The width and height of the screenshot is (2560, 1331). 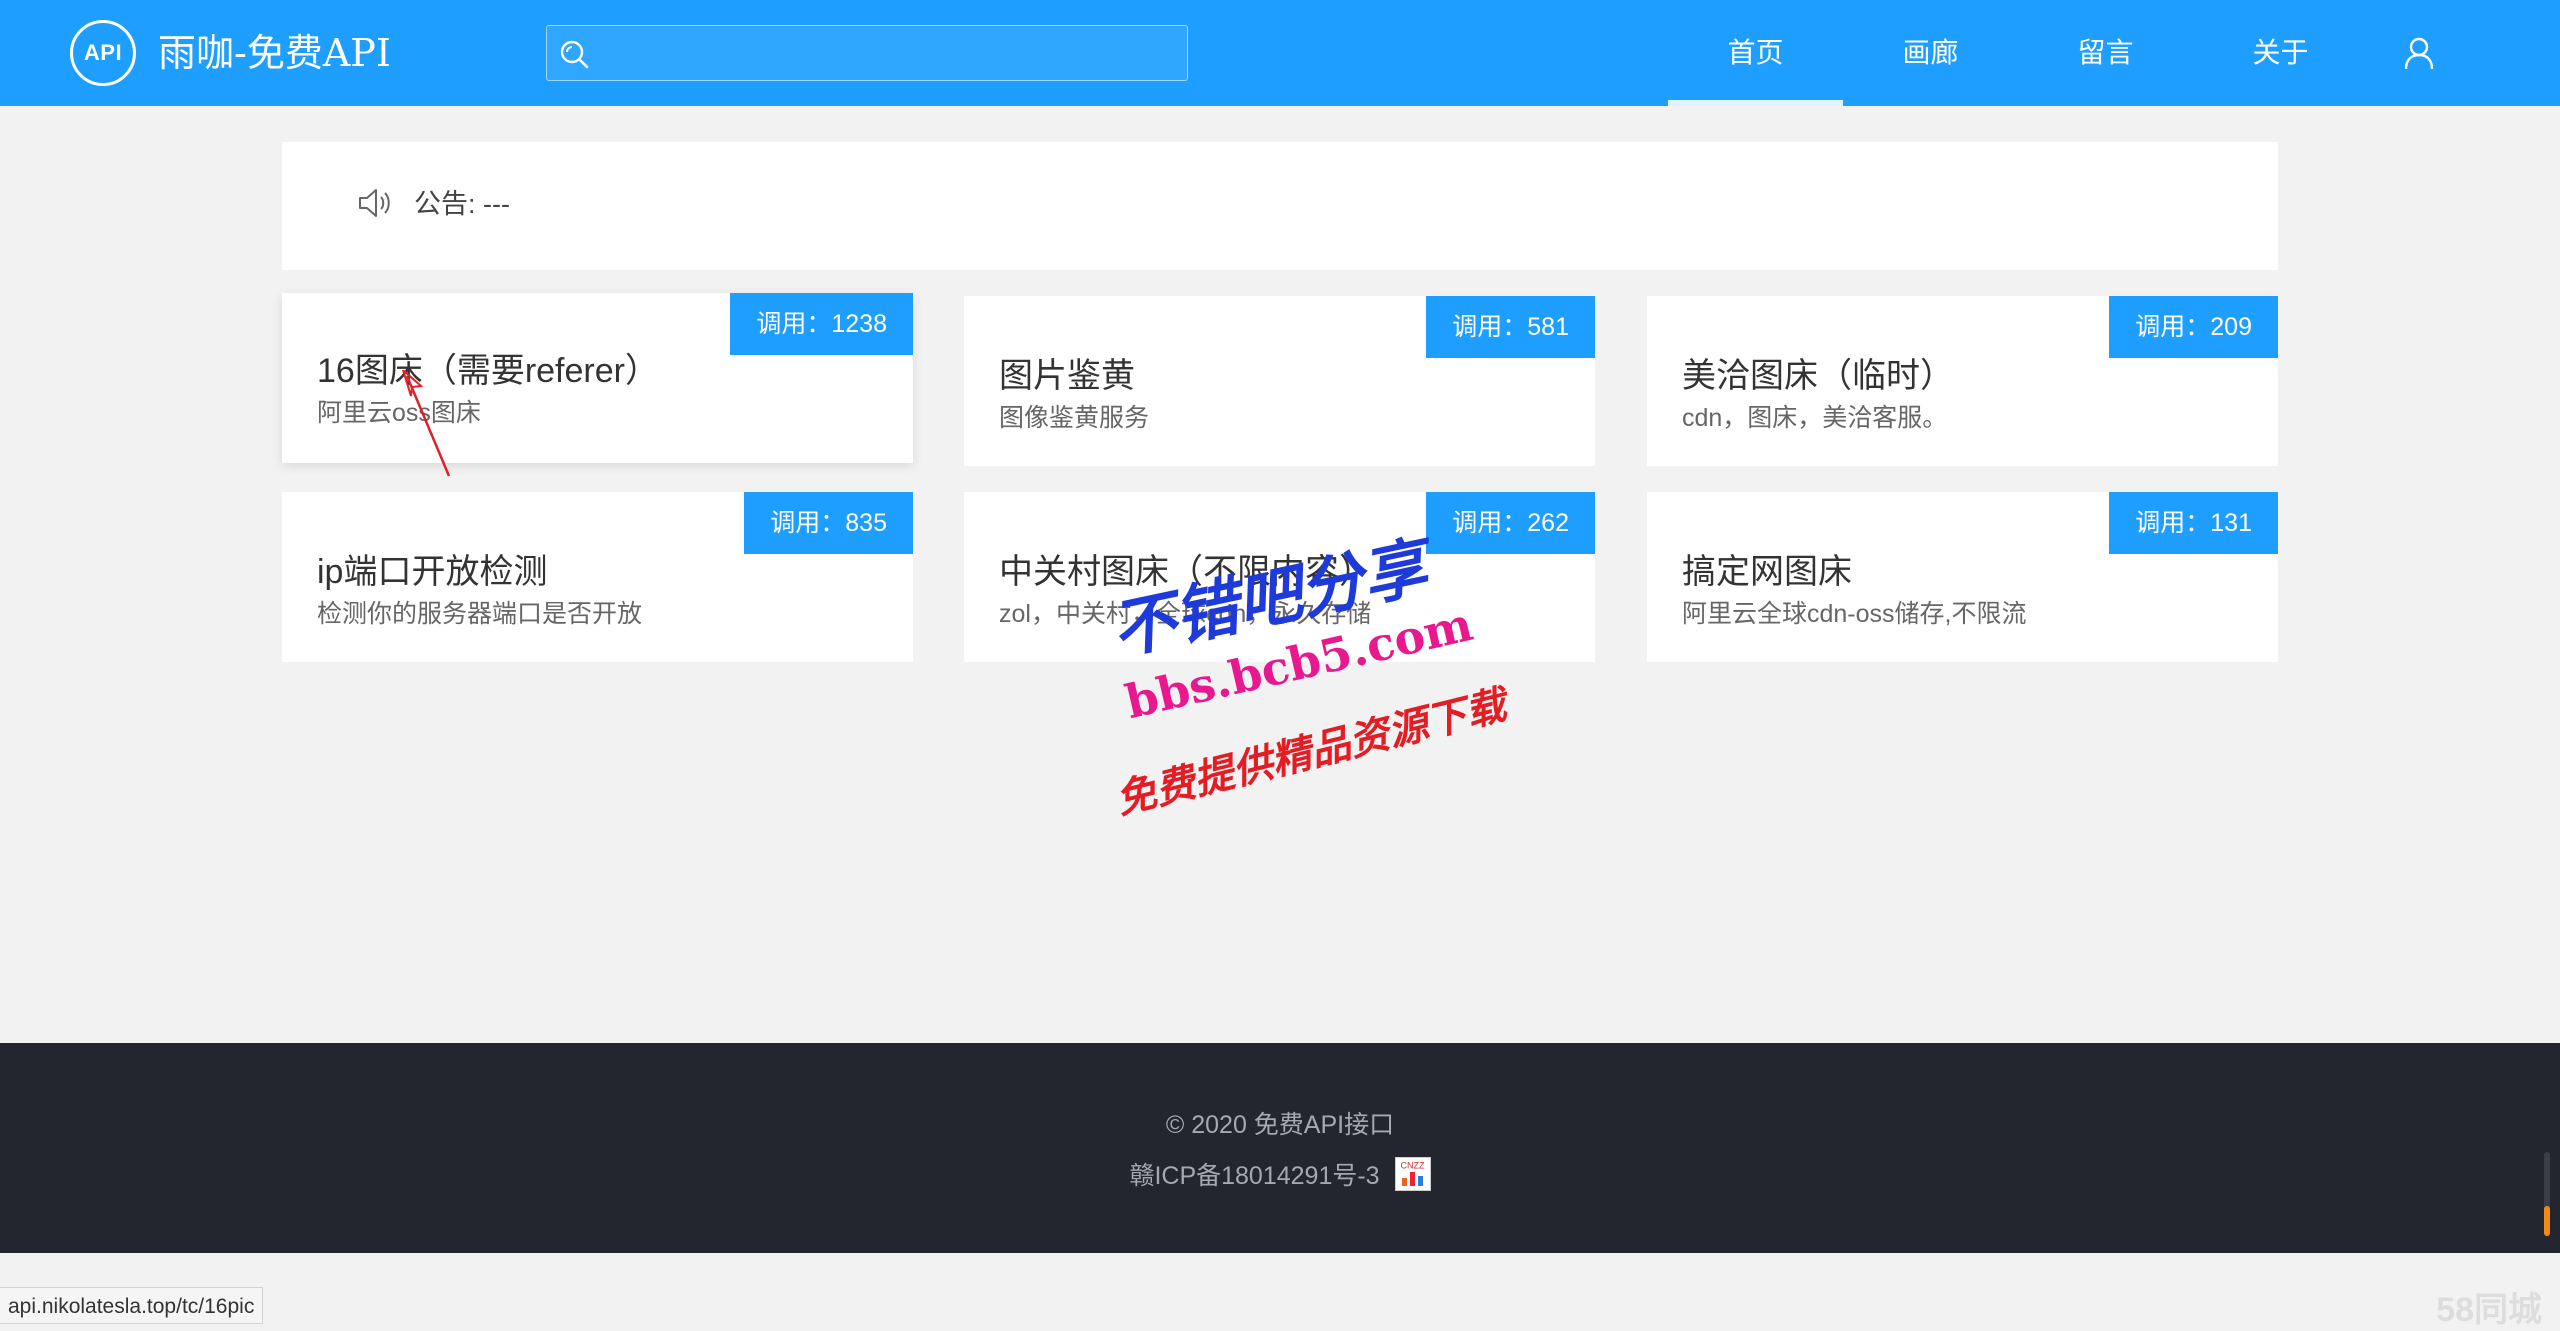 I want to click on call-count-badge: 调用：262, so click(x=1510, y=523).